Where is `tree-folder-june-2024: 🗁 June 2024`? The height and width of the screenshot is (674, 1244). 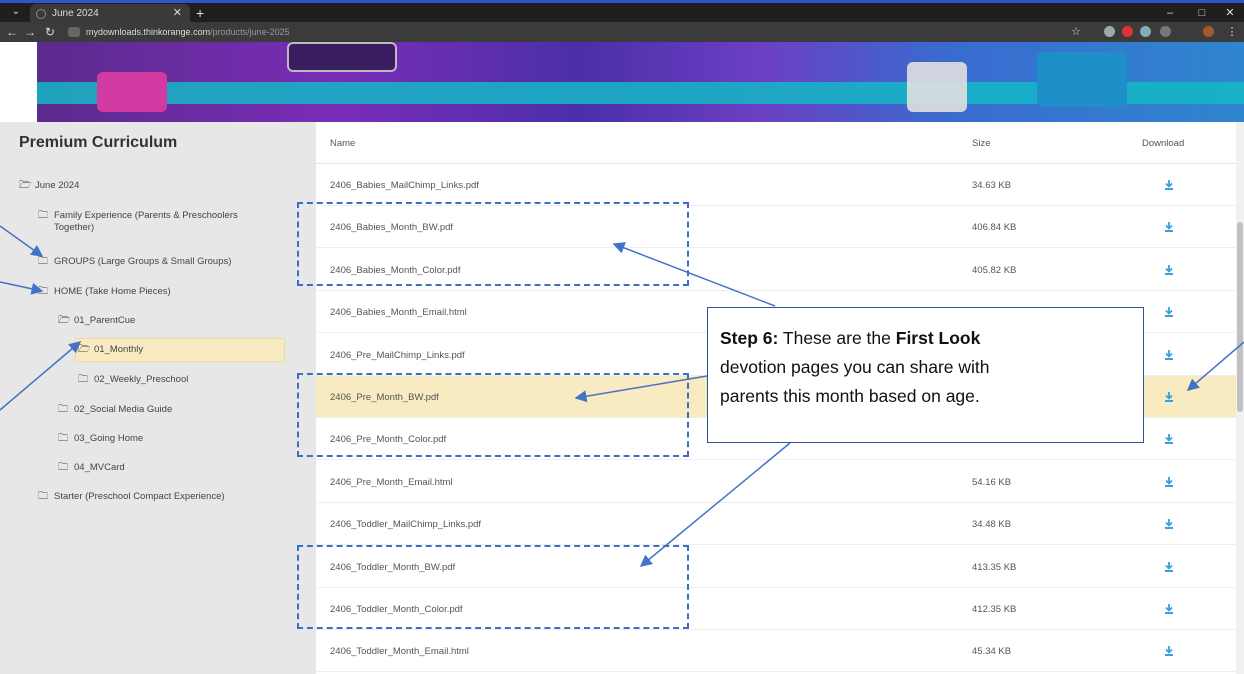
tree-folder-june-2024: 🗁 June 2024 is located at coordinates (49, 186).